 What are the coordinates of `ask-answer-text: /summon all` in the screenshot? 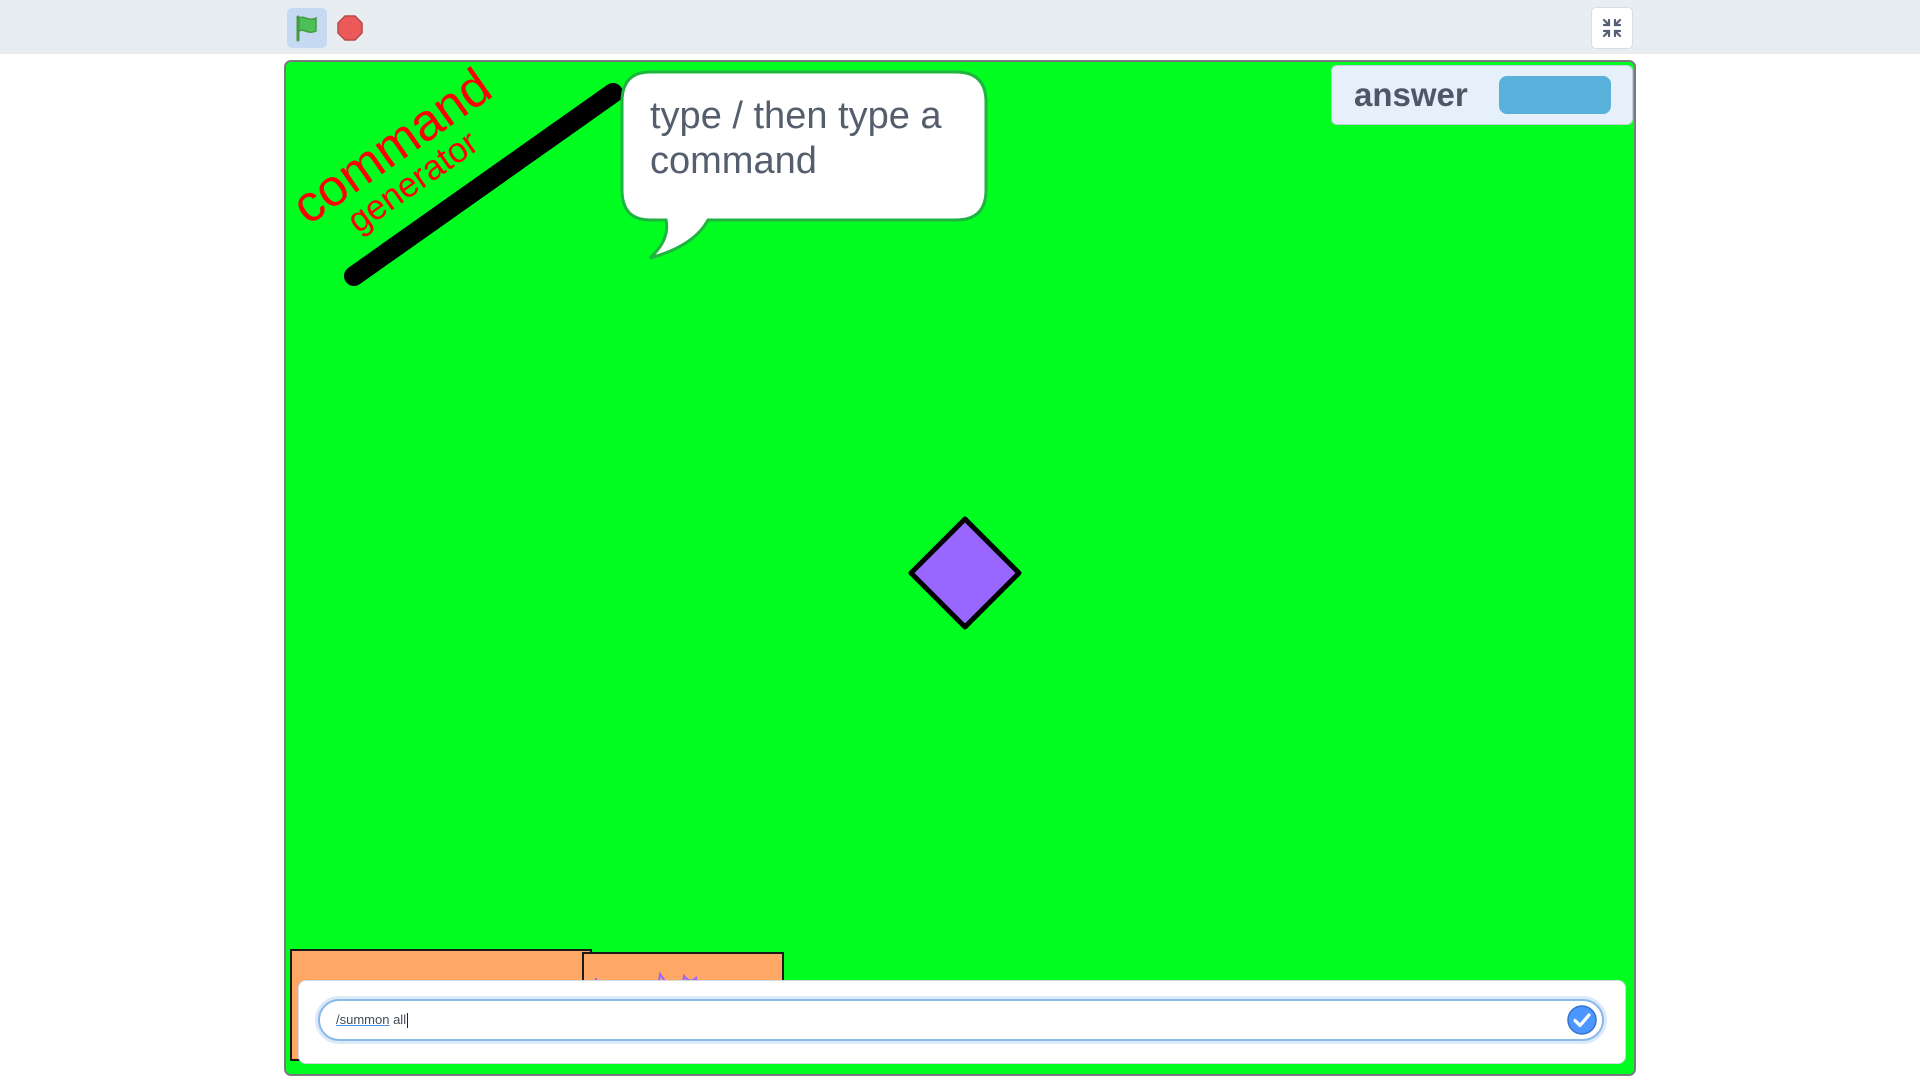 It's located at (372, 1020).